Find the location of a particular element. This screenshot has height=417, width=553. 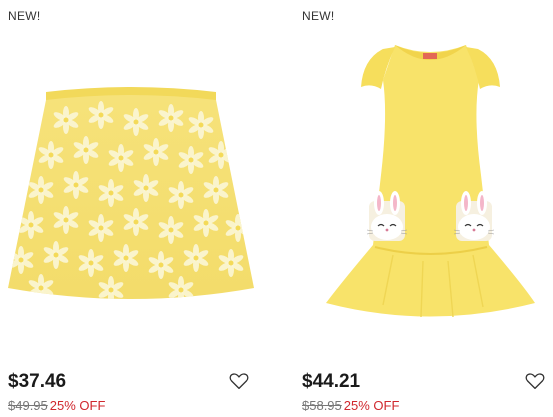

sale-price: $37.46 is located at coordinates (37, 381).